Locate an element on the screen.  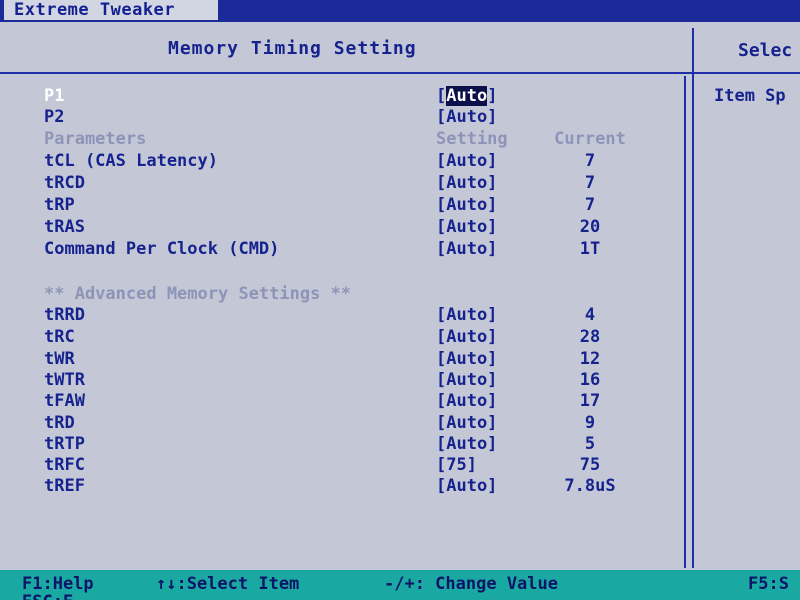
setting-value: [75] is located at coordinates (456, 465).